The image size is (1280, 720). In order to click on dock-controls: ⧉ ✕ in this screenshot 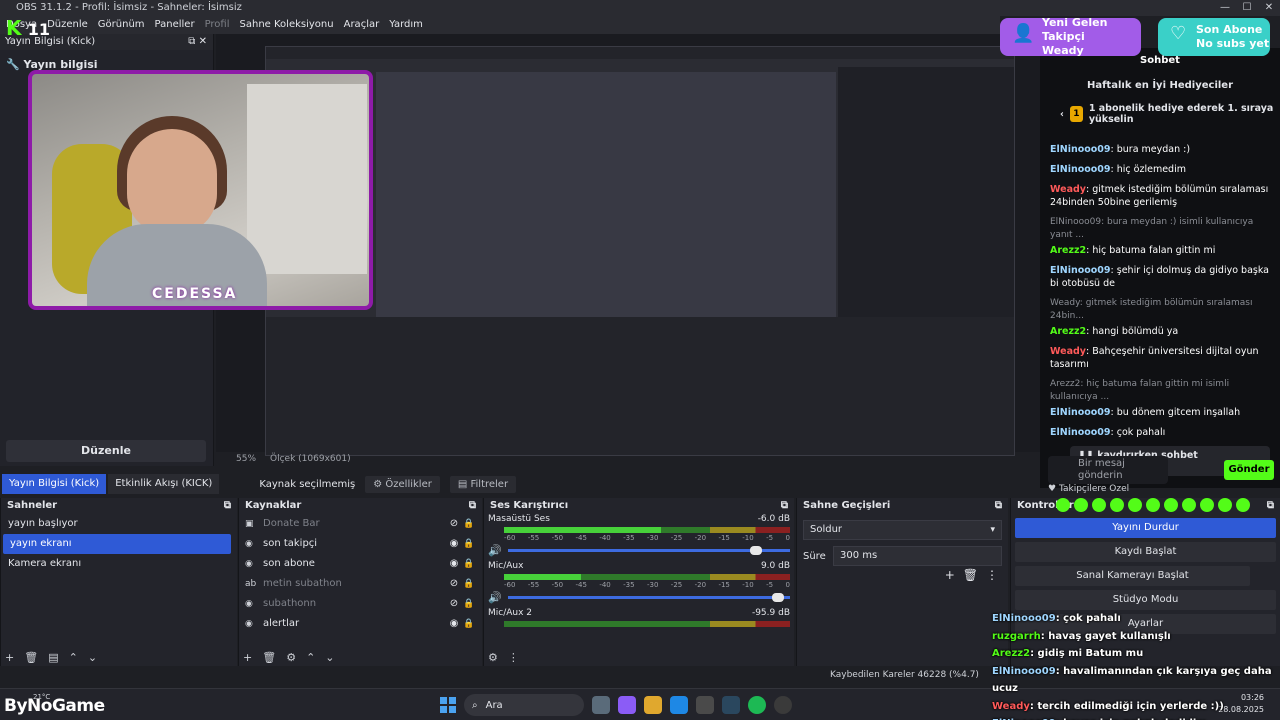, I will do `click(197, 42)`.